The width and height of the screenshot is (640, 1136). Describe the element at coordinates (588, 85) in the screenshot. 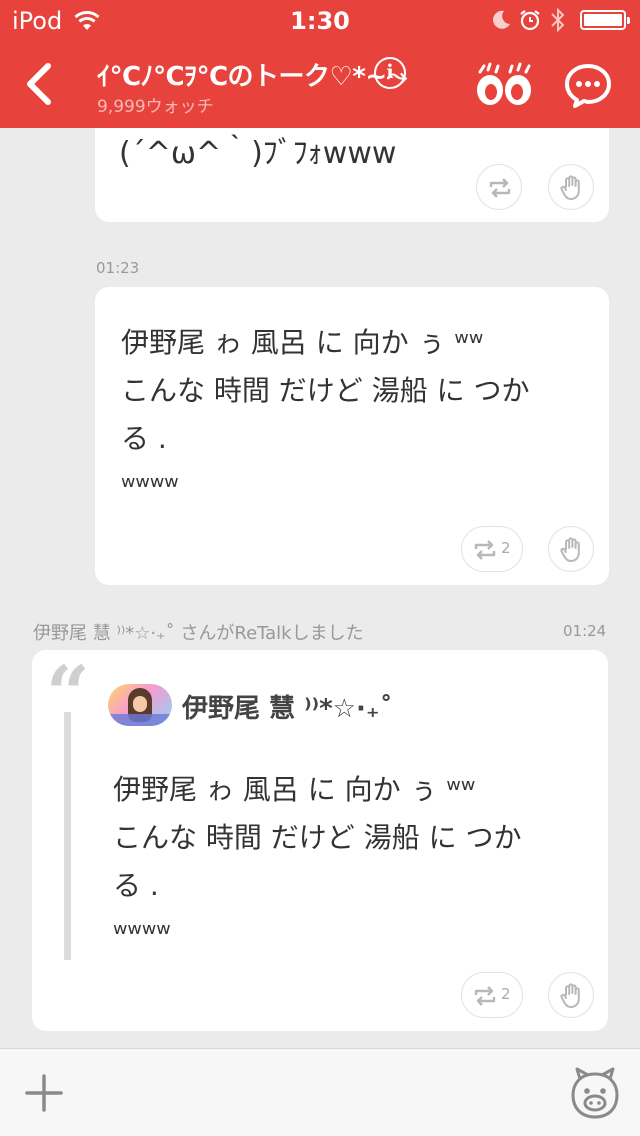

I see `chat-bubble-icon` at that location.